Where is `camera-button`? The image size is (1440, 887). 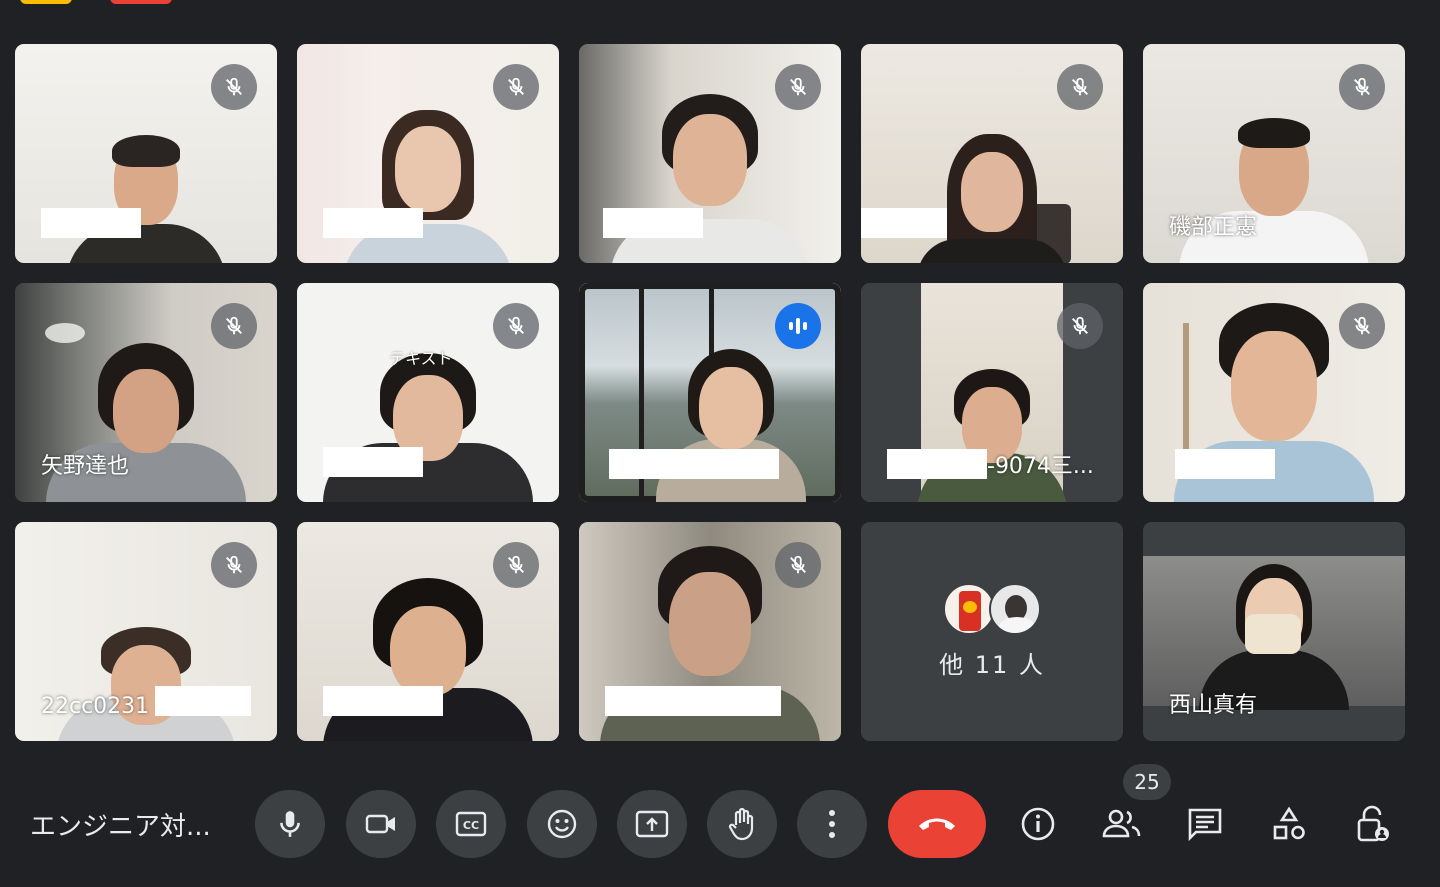 camera-button is located at coordinates (381, 824).